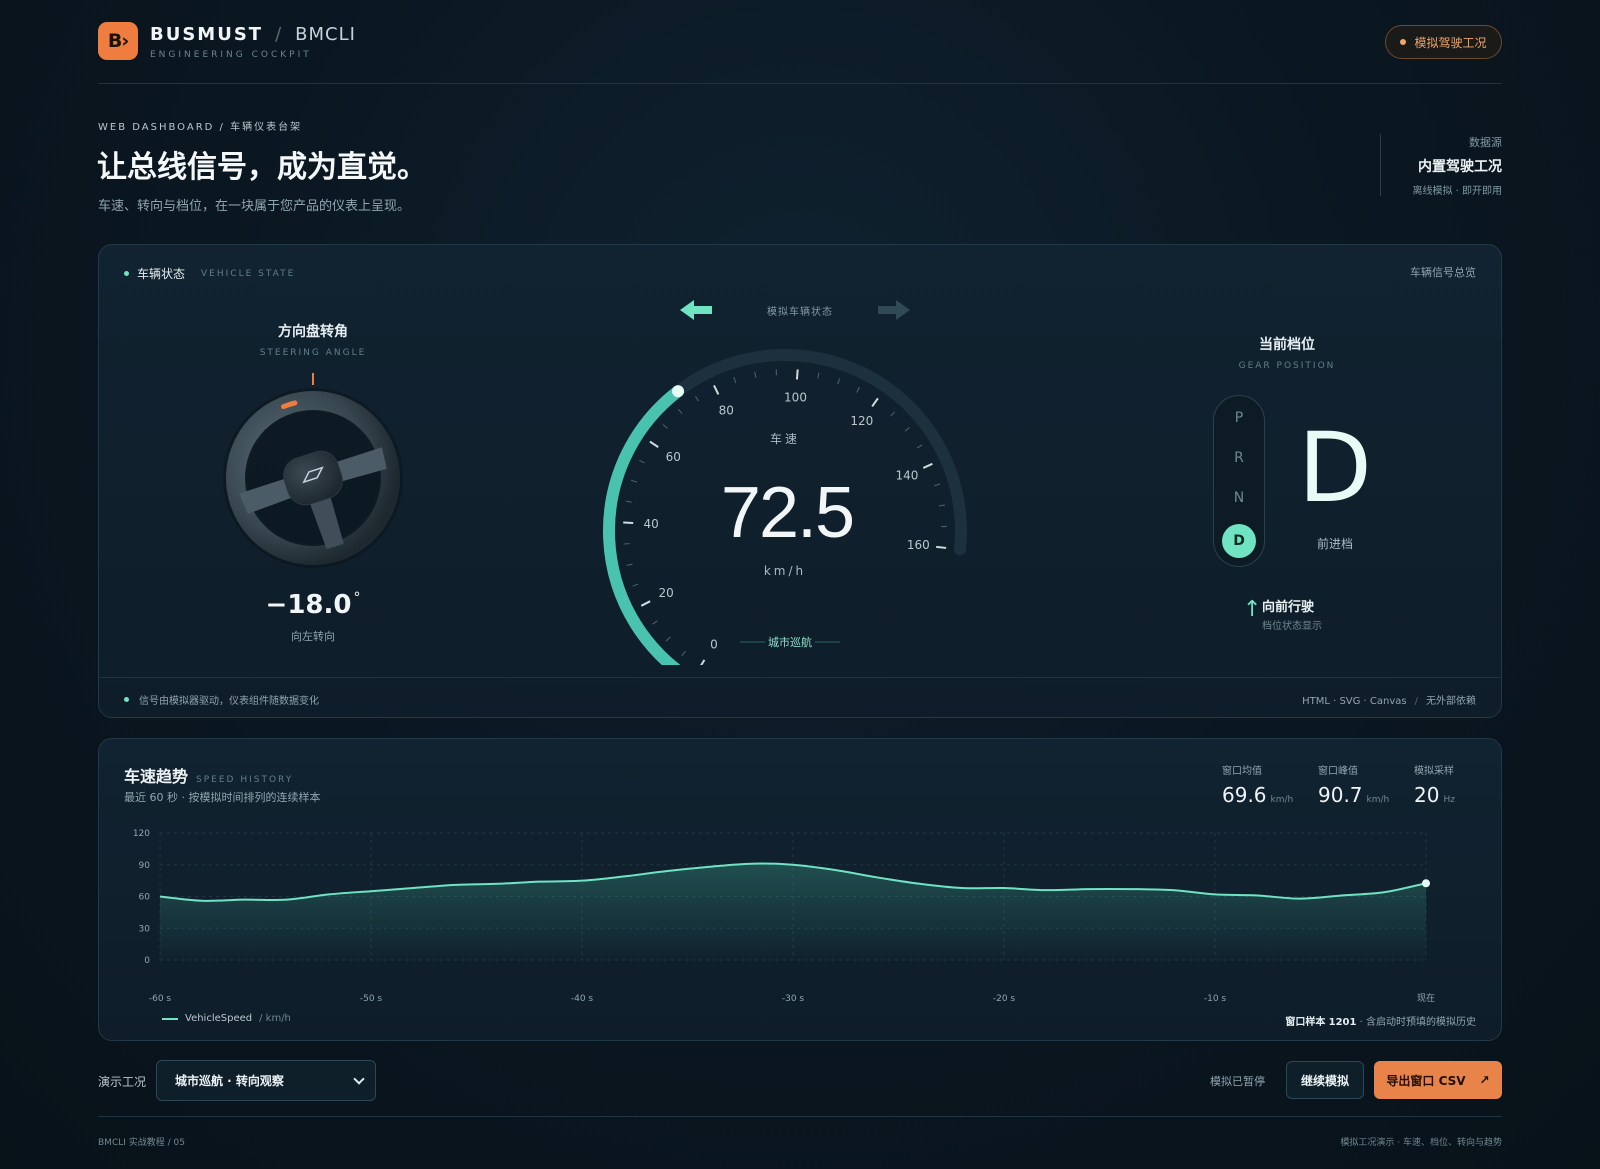 Image resolution: width=1600 pixels, height=1169 pixels. I want to click on brand-tagline: ENGINEERING COCKPIT, so click(231, 55).